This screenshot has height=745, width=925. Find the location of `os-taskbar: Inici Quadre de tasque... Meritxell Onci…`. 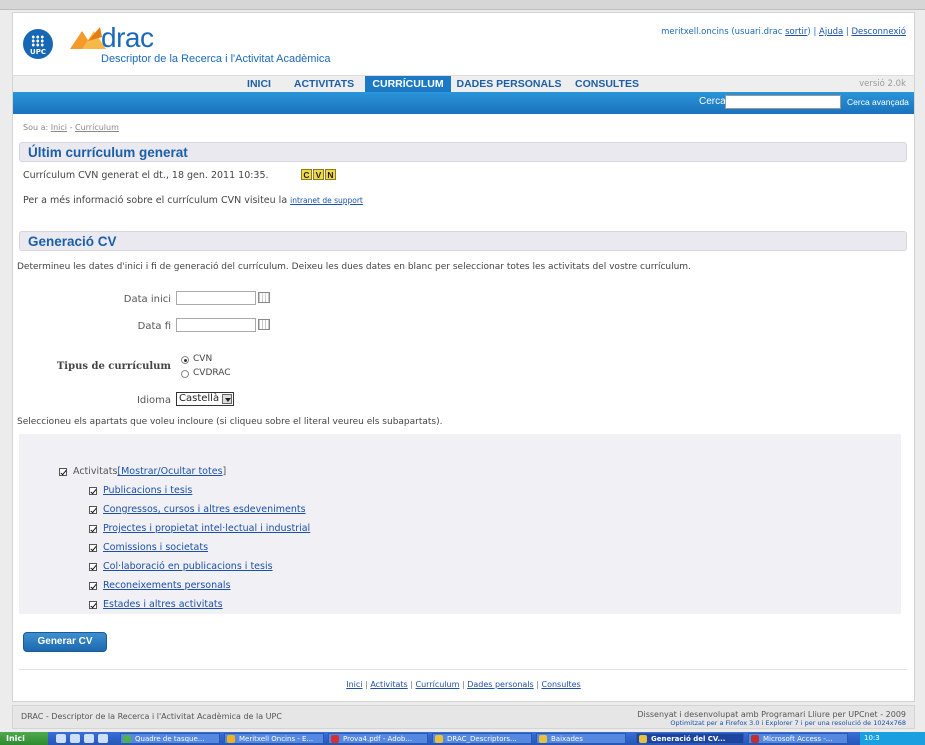

os-taskbar: Inici Quadre de tasque... Meritxell Onci… is located at coordinates (462, 738).